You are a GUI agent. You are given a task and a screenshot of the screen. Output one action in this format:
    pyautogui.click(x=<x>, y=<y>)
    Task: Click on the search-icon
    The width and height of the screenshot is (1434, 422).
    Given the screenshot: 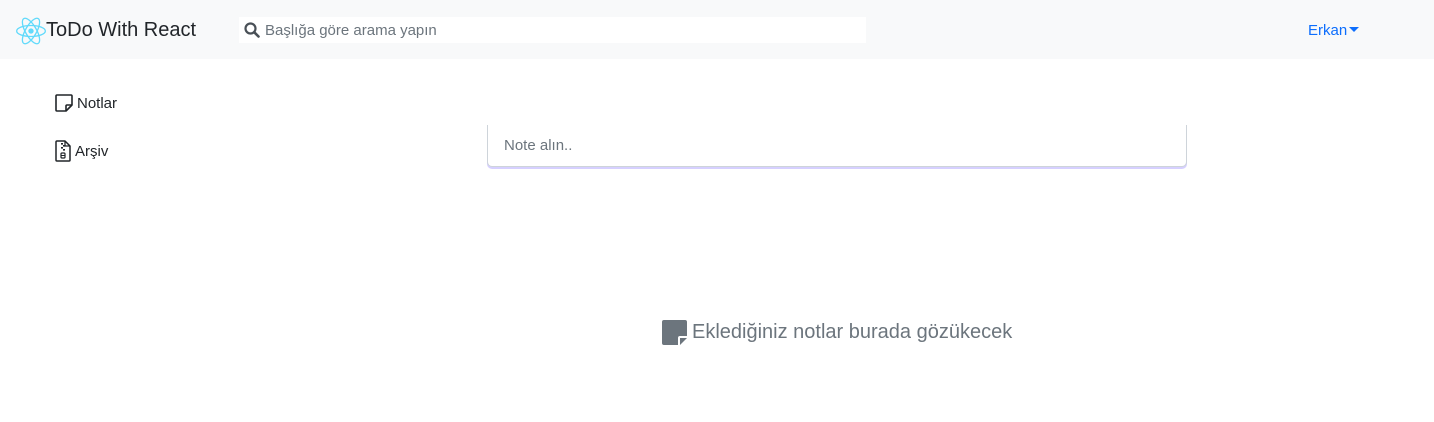 What is the action you would take?
    pyautogui.click(x=252, y=30)
    